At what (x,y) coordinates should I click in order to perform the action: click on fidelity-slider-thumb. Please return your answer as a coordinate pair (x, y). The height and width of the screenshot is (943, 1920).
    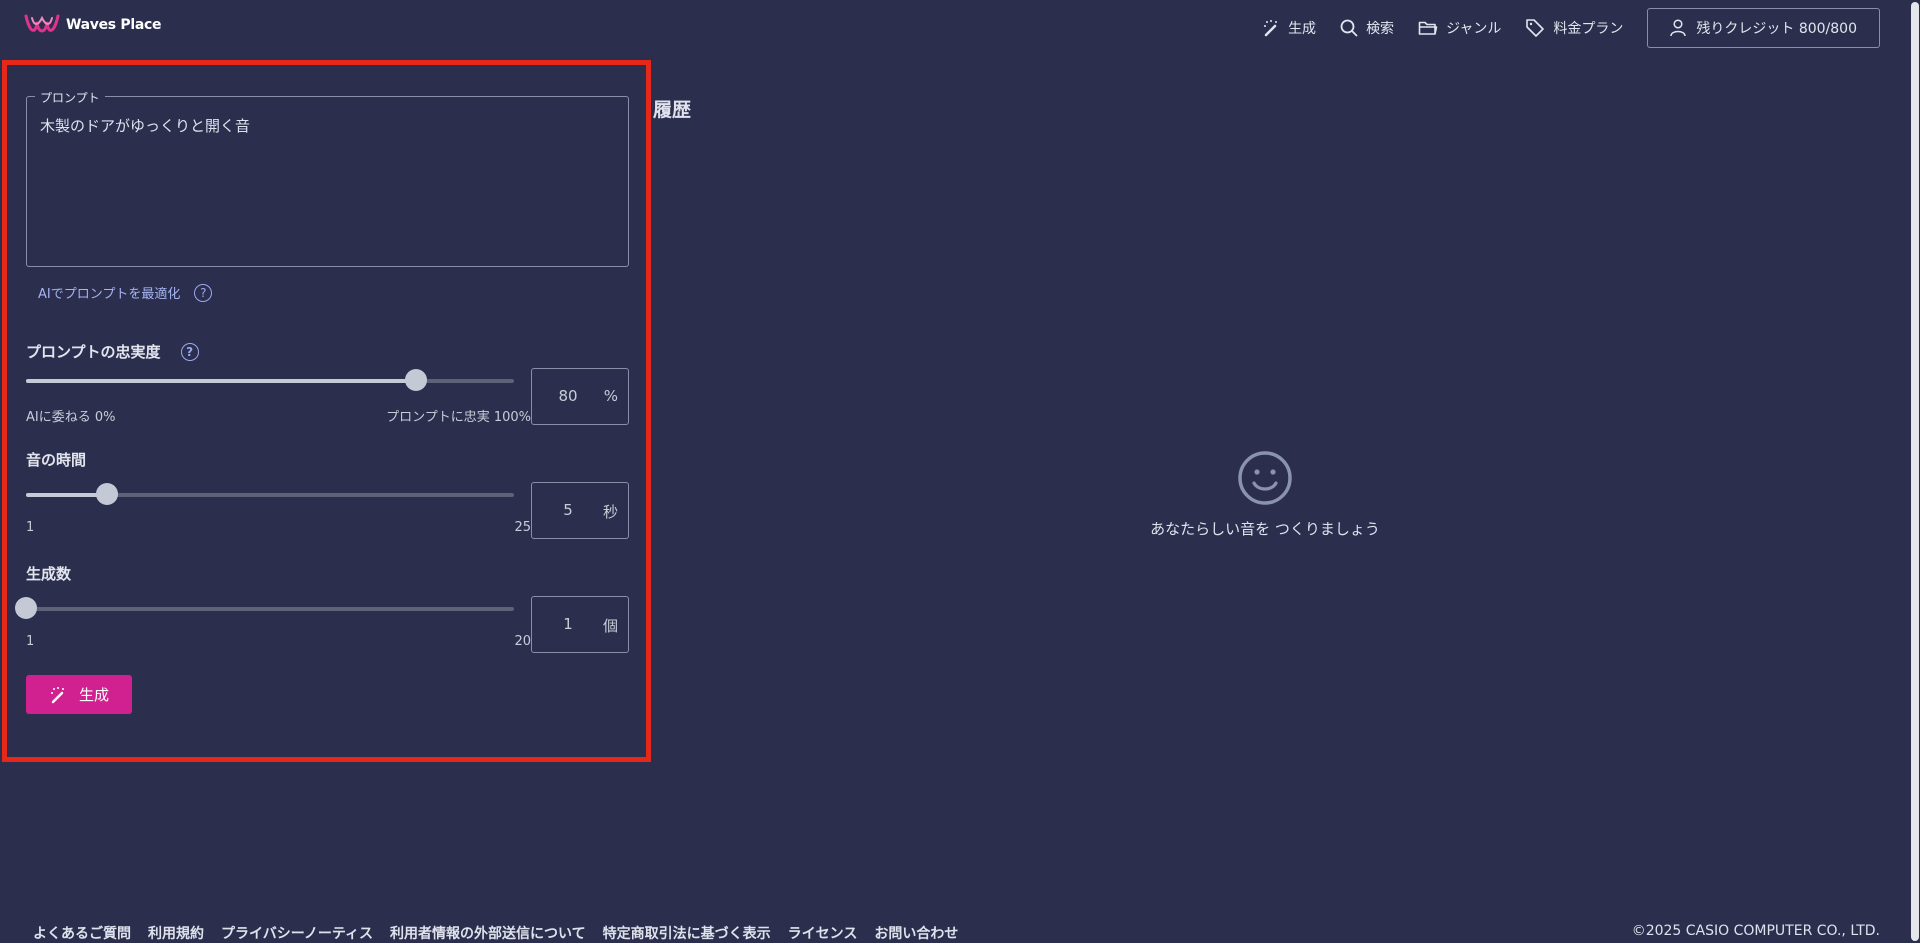
    Looking at the image, I should click on (416, 380).